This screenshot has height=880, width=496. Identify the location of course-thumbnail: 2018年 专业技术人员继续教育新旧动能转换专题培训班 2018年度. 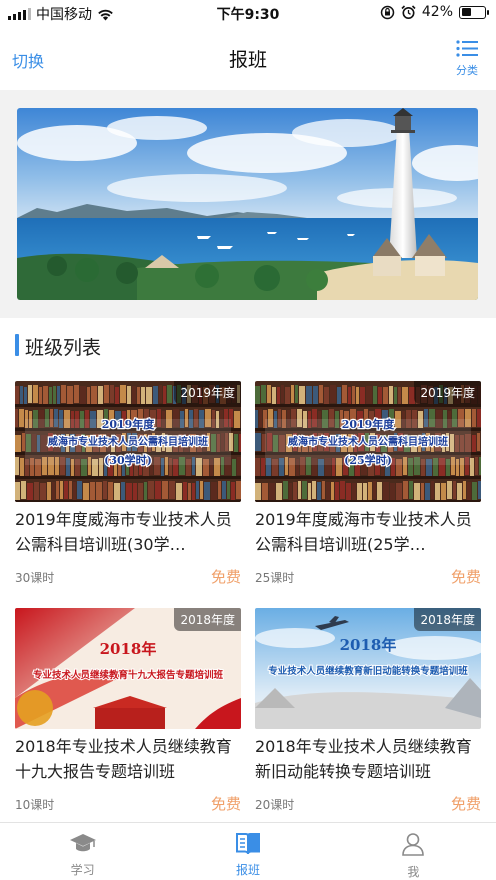
(368, 668).